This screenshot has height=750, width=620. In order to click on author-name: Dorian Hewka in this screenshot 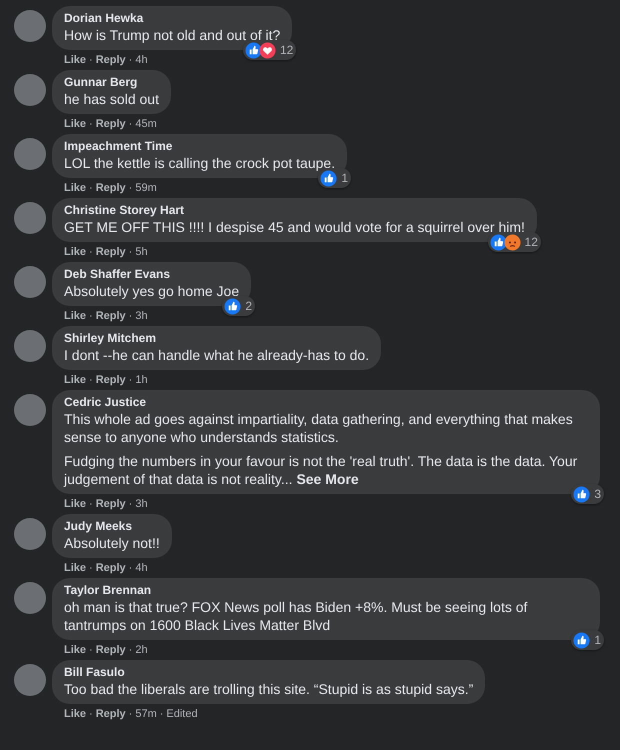, I will do `click(172, 18)`.